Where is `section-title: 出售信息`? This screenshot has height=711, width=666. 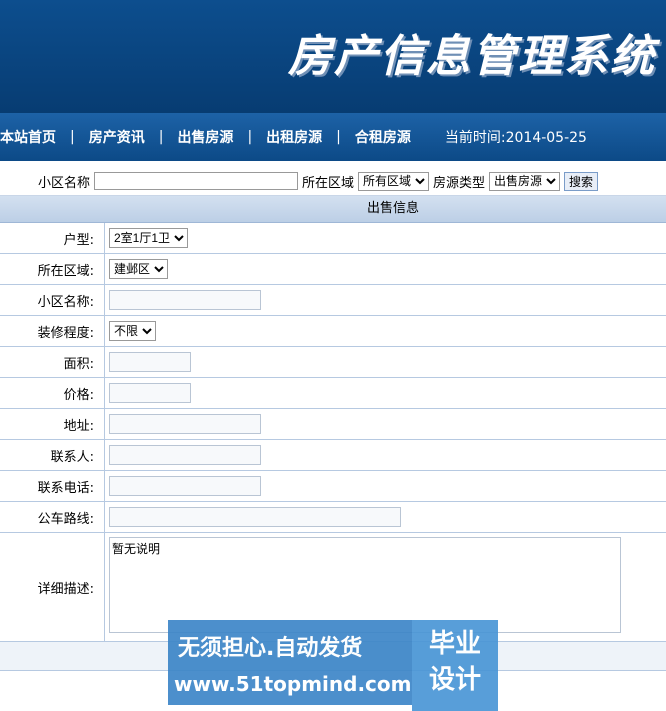
section-title: 出售信息 is located at coordinates (333, 209).